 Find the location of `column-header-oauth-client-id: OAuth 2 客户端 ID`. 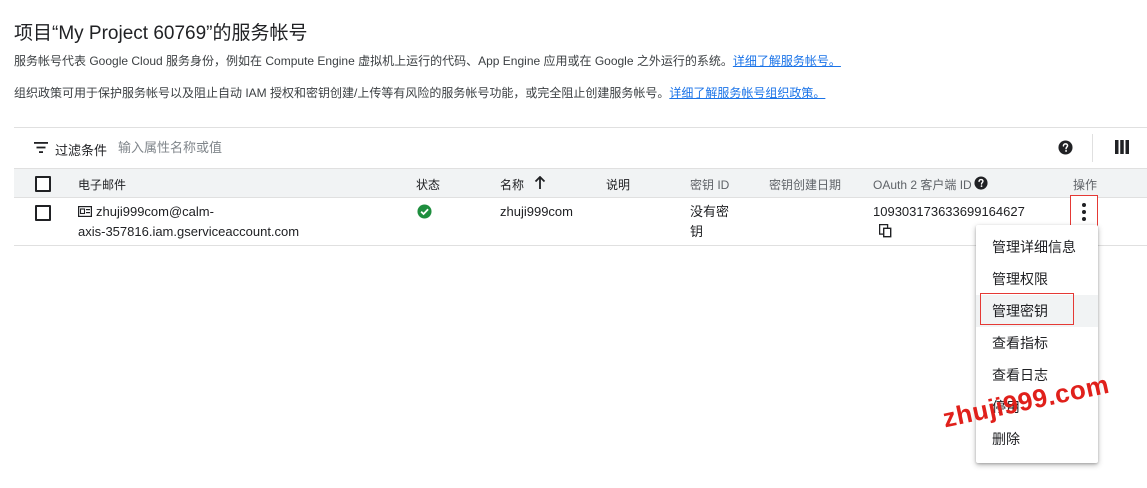

column-header-oauth-client-id: OAuth 2 客户端 ID is located at coordinates (922, 185).